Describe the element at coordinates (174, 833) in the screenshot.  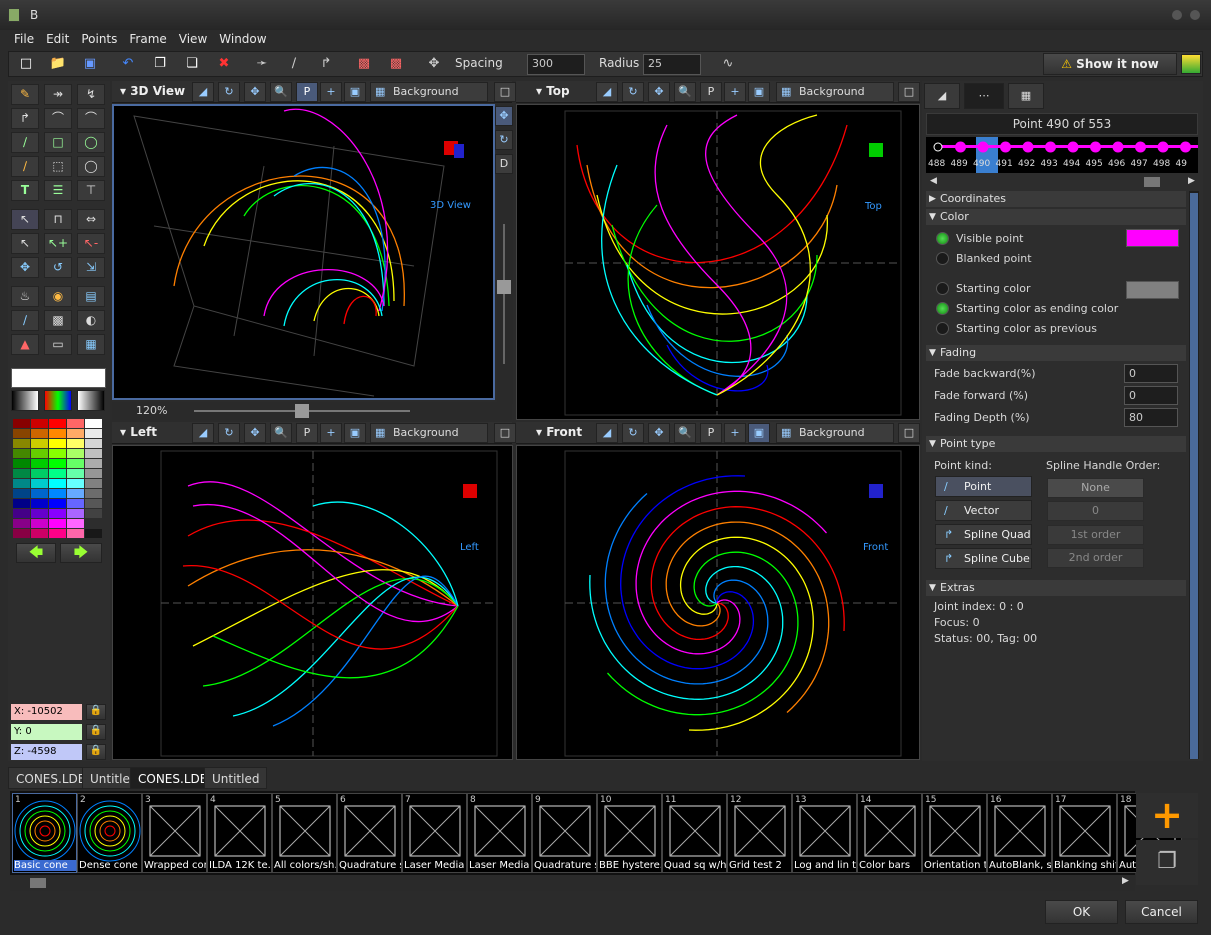
I see `frame-thumbnail: 3 Wrapped cone` at that location.